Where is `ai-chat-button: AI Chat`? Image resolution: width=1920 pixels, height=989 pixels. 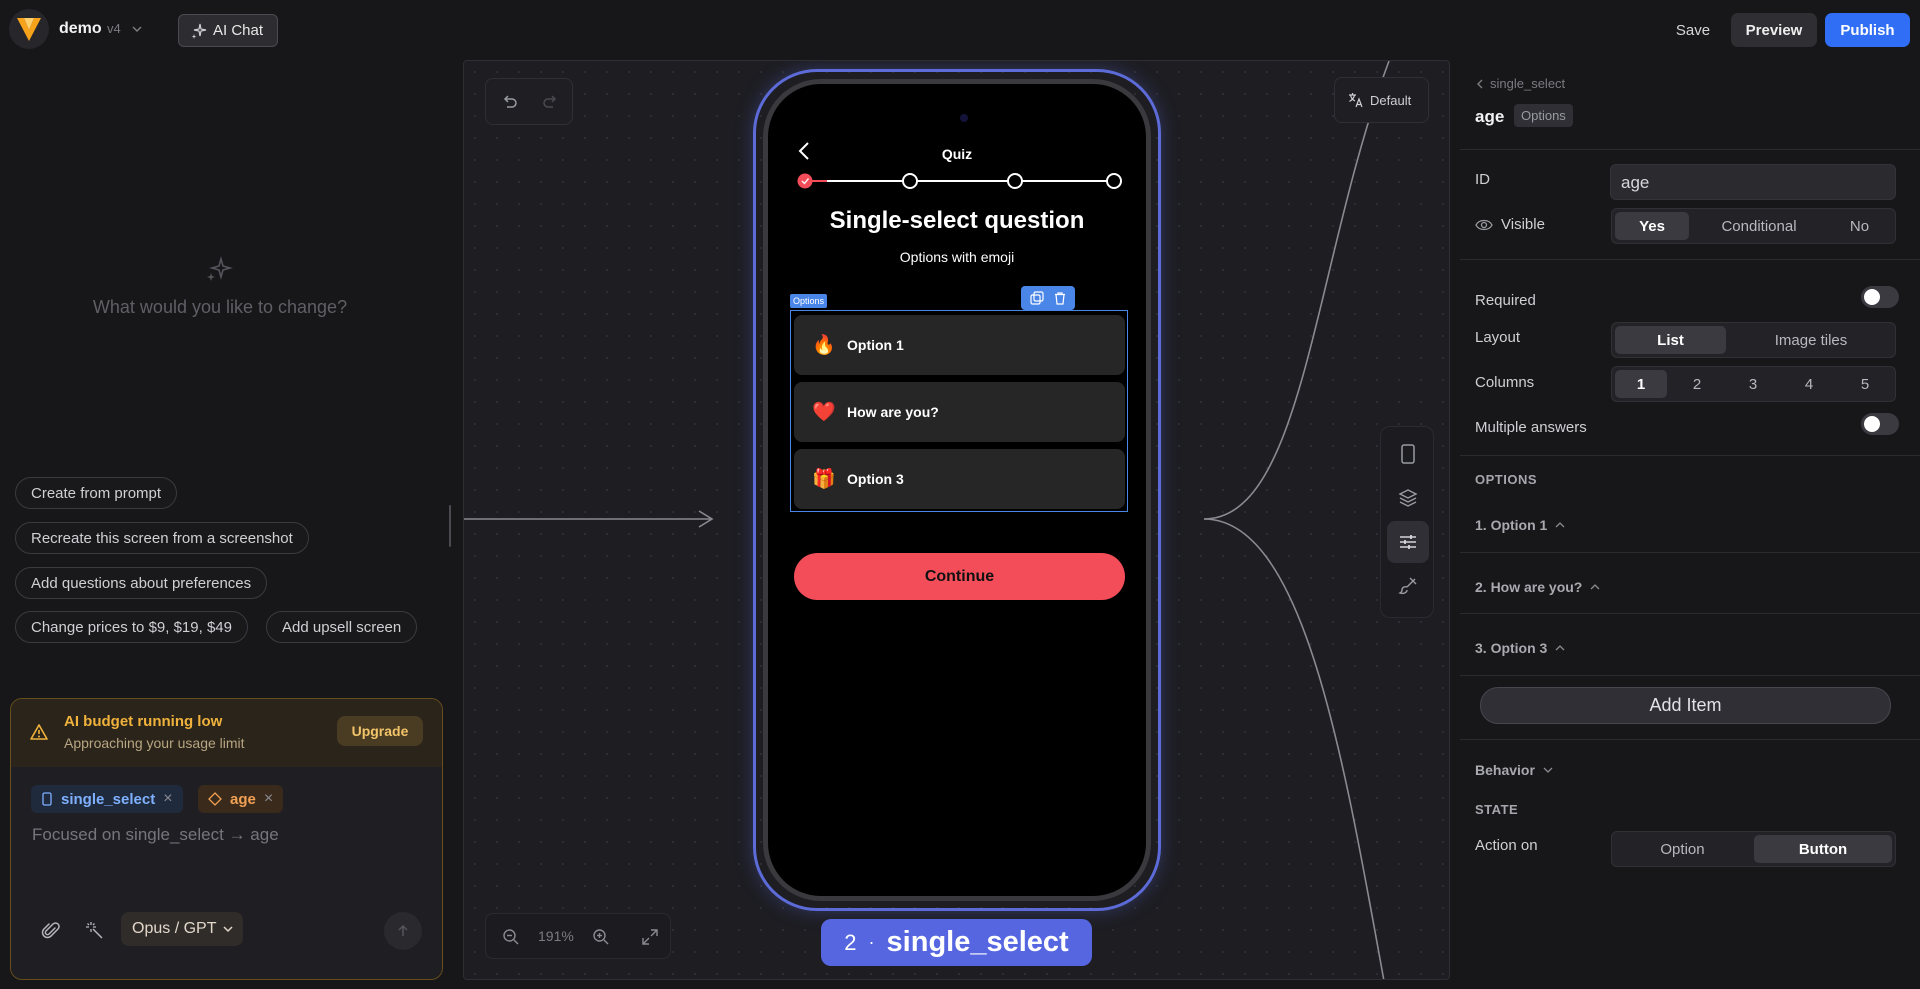
ai-chat-button: AI Chat is located at coordinates (228, 30).